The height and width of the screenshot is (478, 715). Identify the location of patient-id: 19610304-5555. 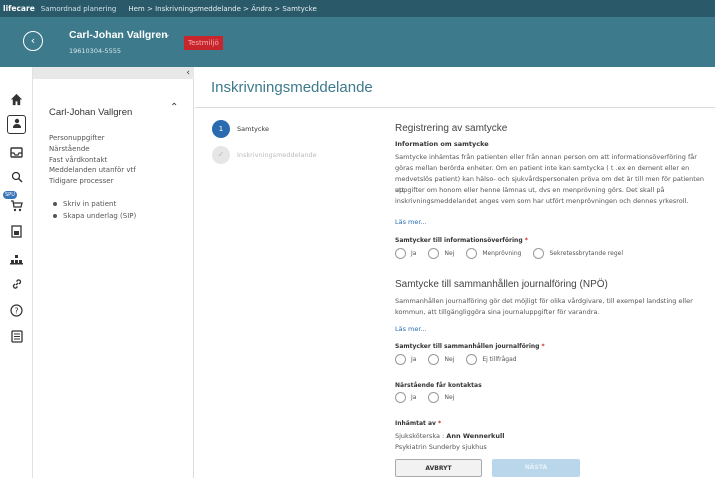
(95, 51).